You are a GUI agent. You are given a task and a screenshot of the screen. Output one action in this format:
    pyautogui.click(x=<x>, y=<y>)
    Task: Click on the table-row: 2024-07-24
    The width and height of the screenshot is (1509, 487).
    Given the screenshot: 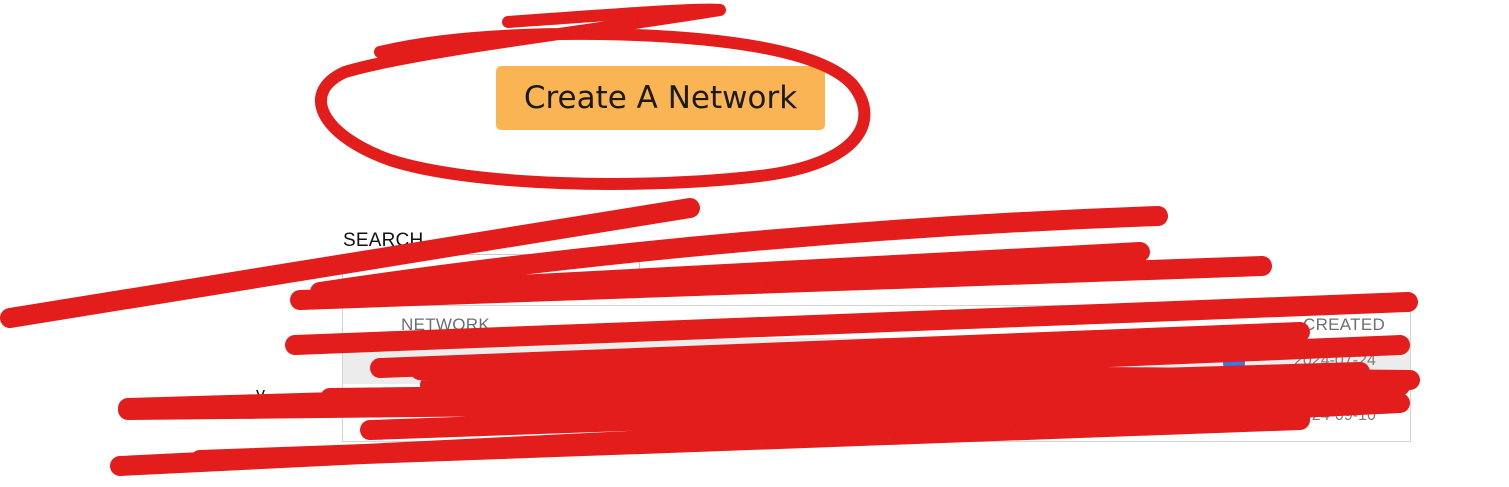 What is the action you would take?
    pyautogui.click(x=876, y=361)
    